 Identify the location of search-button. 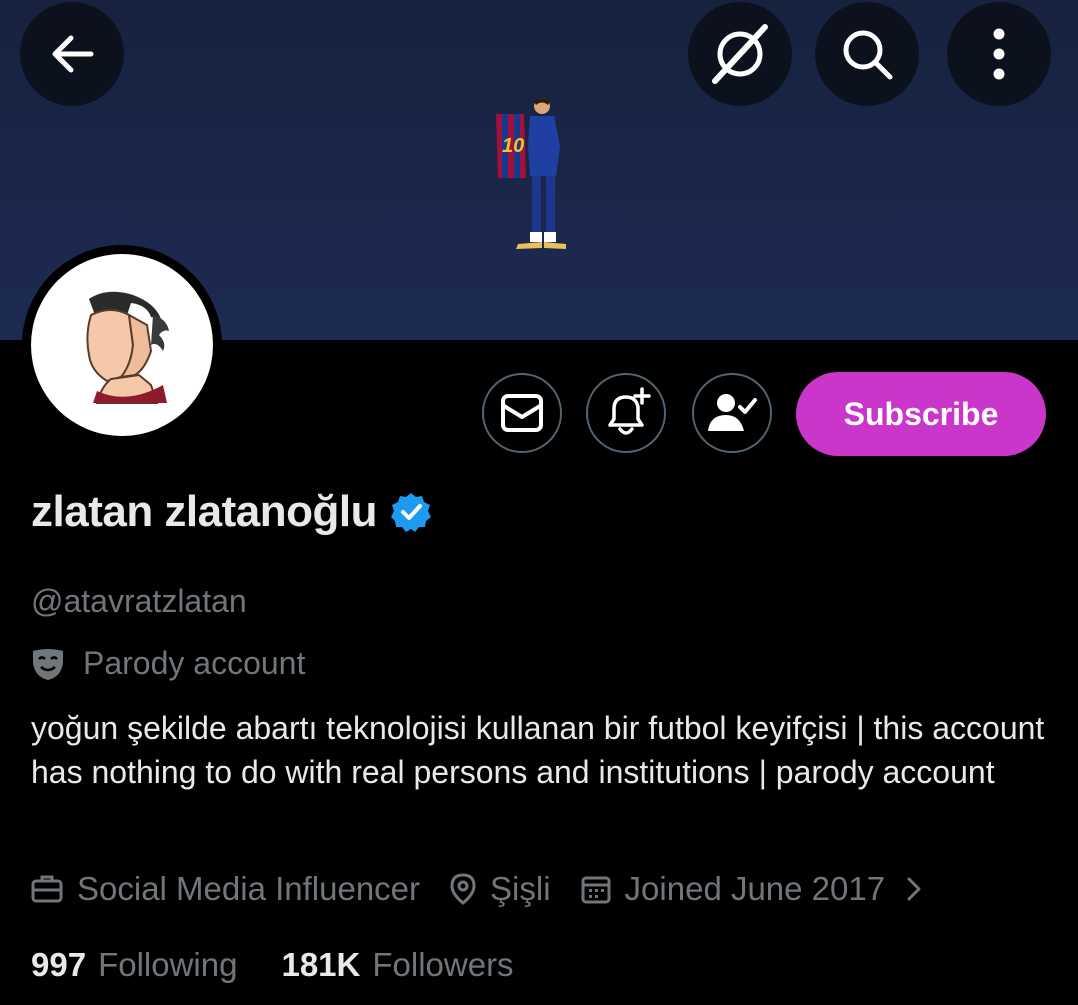
(867, 54).